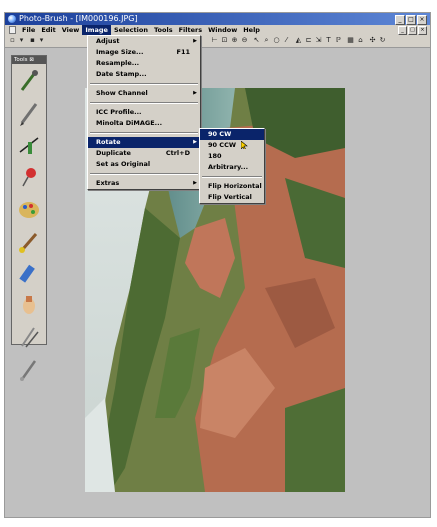 Image resolution: width=437 pixels, height=527 pixels. I want to click on smudge-brush-icon, so click(29, 369).